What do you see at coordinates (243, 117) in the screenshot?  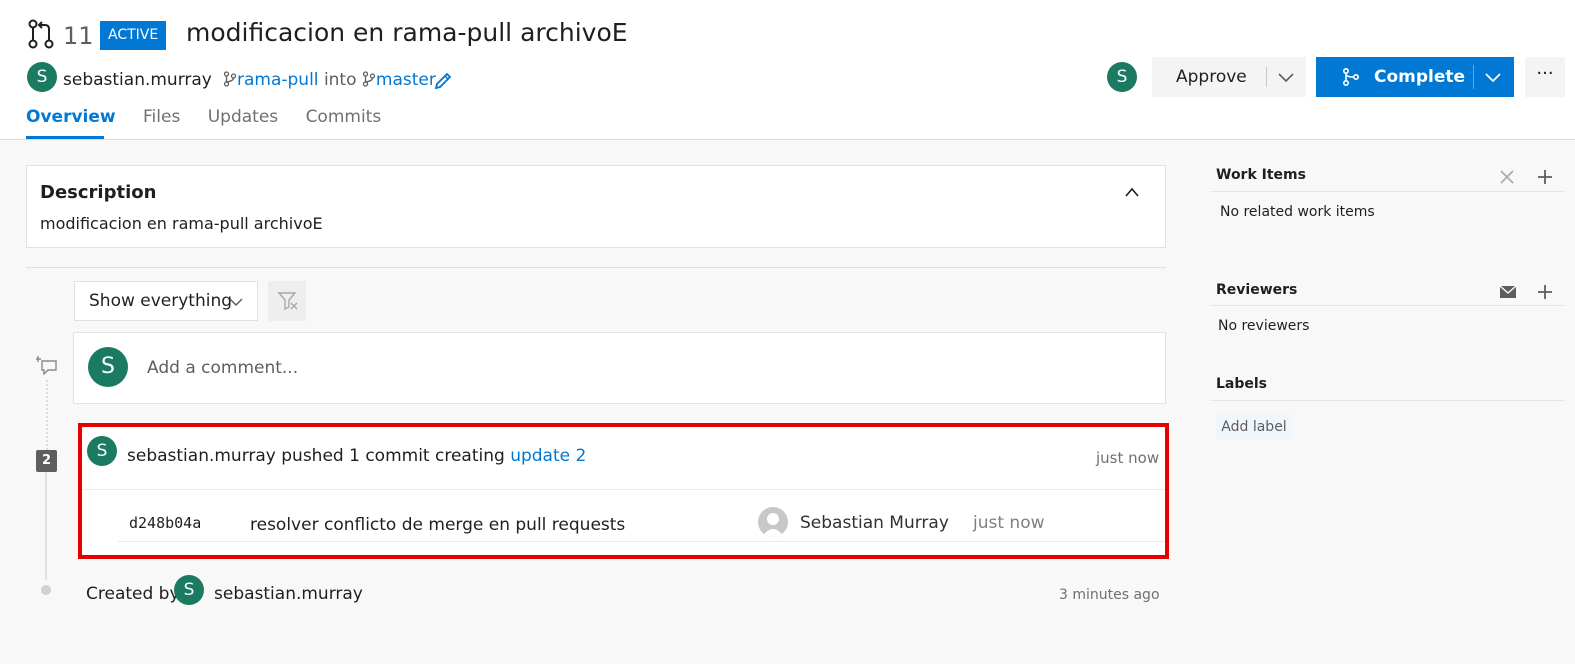 I see `tab-updates: Updates` at bounding box center [243, 117].